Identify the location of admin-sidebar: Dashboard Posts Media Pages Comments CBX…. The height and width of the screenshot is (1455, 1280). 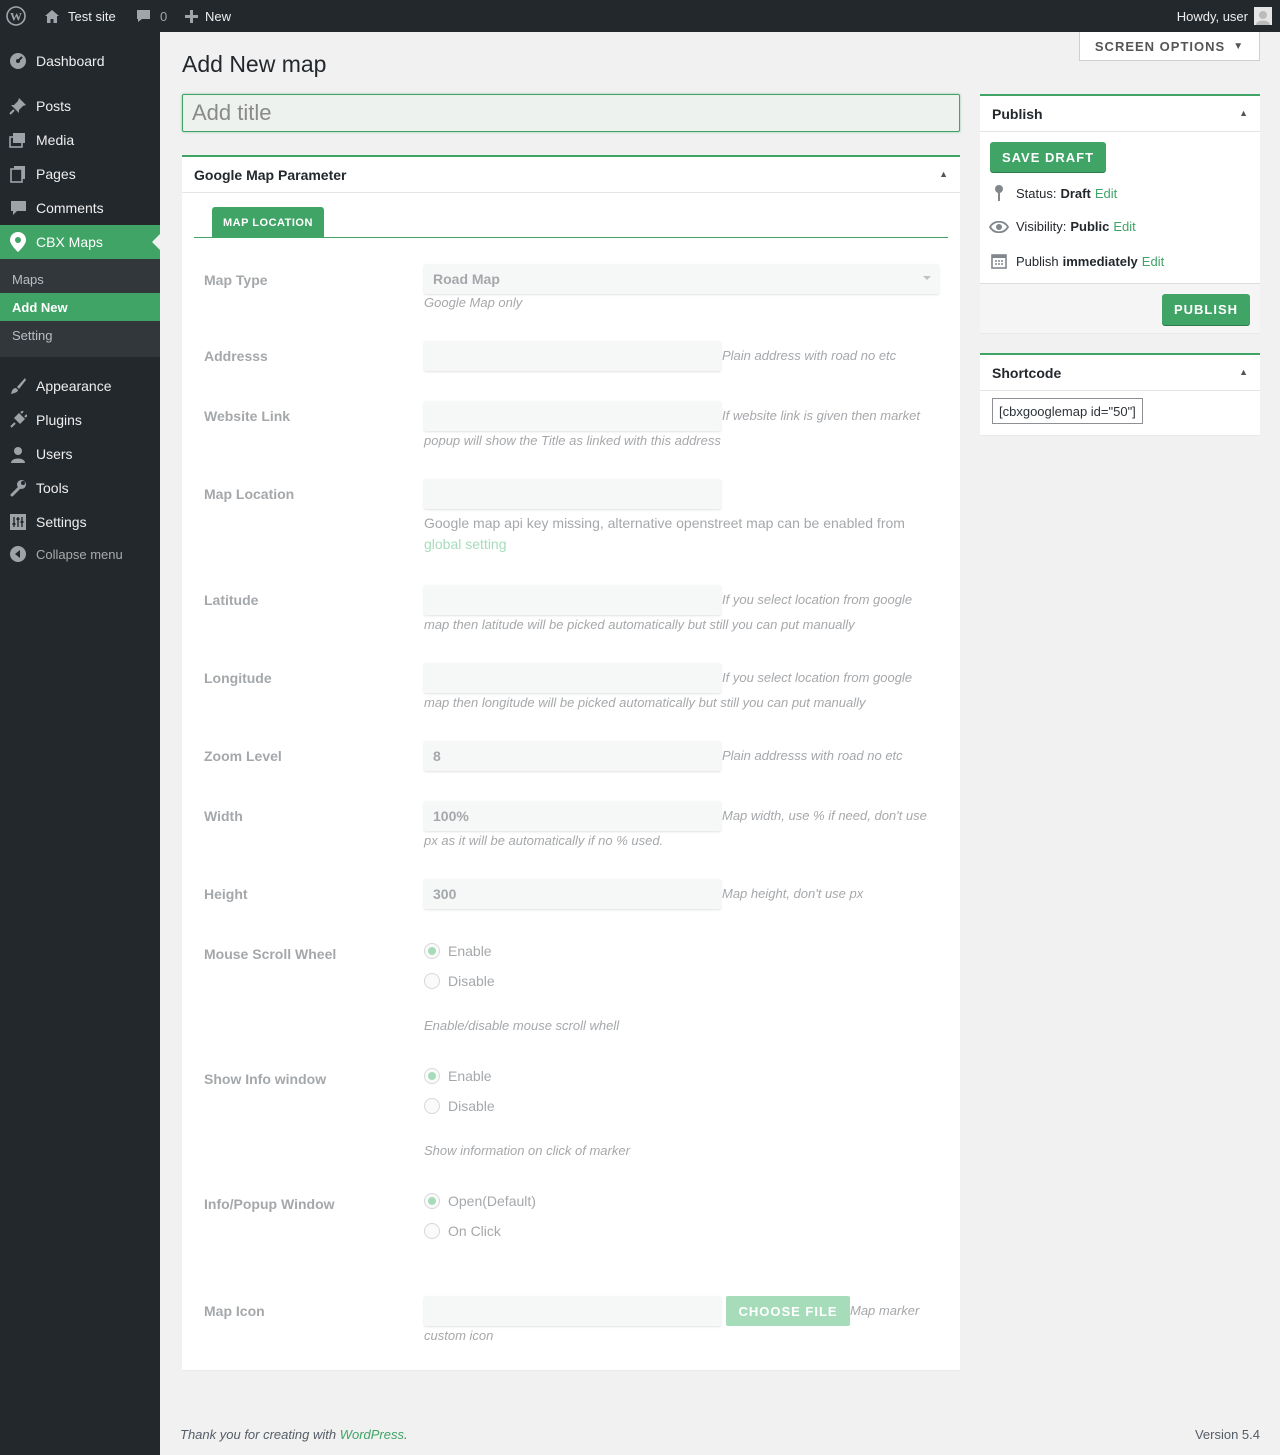
(80, 743).